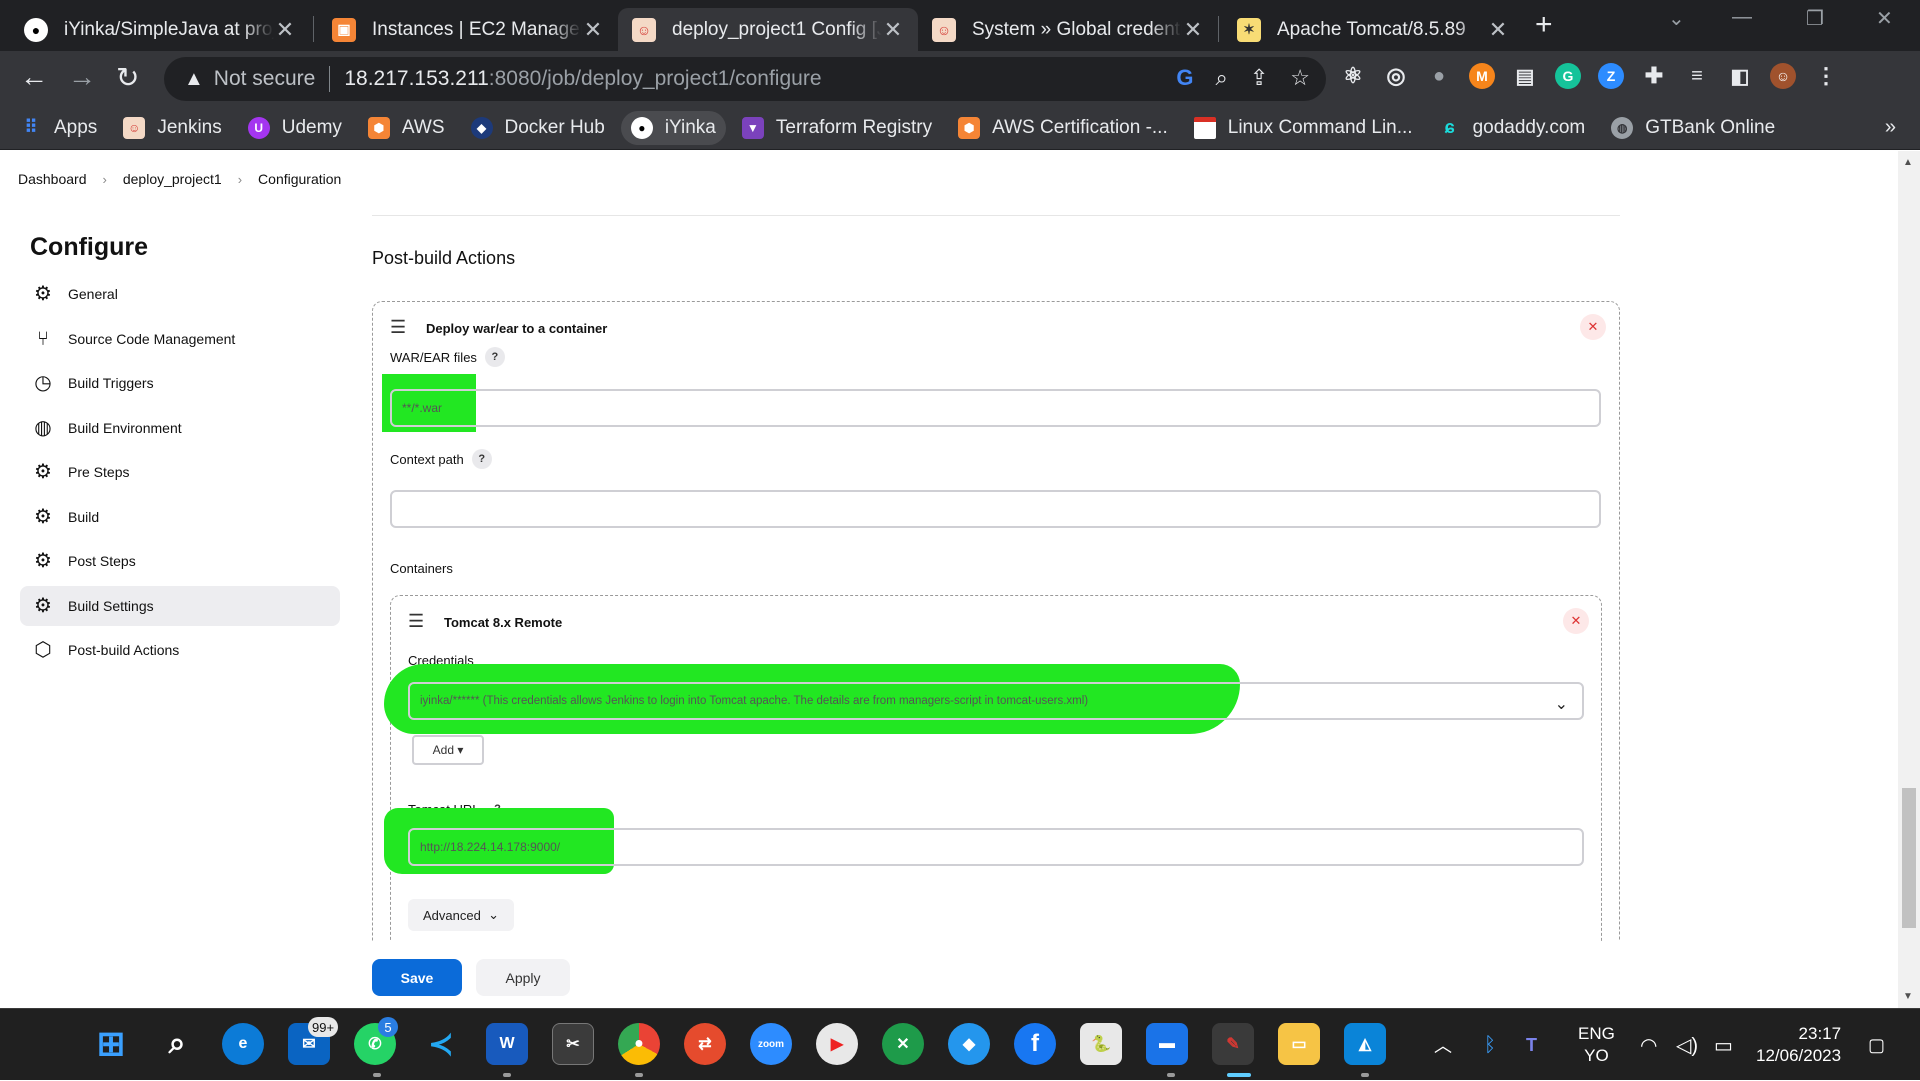  I want to click on advanced-button: Advanced ⌄, so click(461, 915).